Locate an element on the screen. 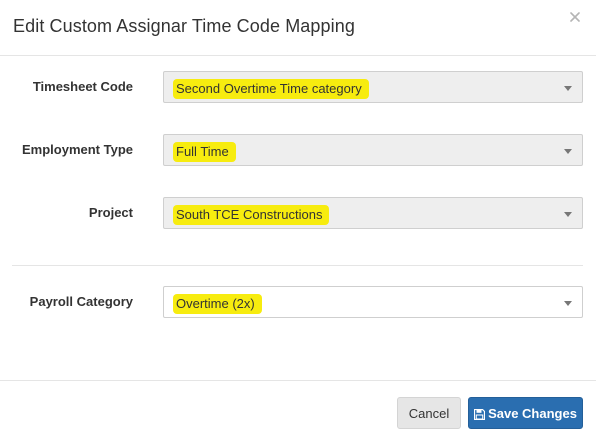 The width and height of the screenshot is (596, 442). modal-footer: Cancel Save Changes is located at coordinates (298, 411).